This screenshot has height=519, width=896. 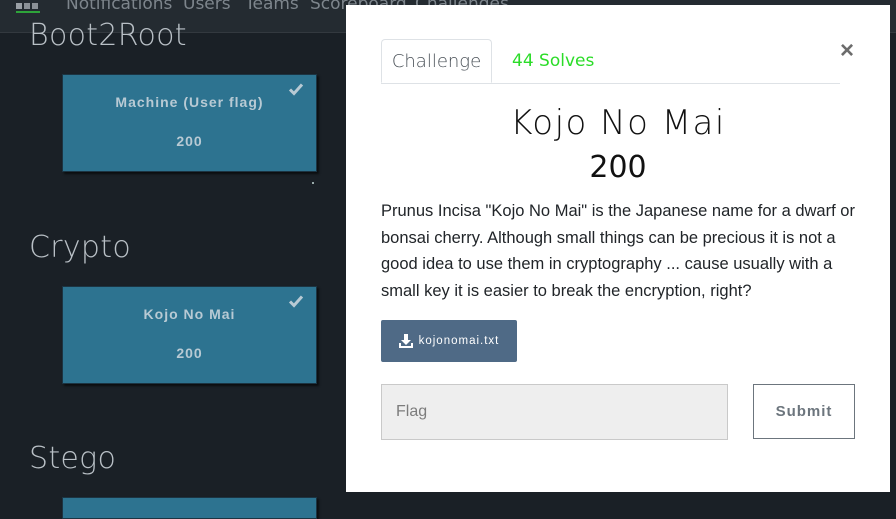 What do you see at coordinates (459, 341) in the screenshot?
I see `file-name: kojonomai.txt` at bounding box center [459, 341].